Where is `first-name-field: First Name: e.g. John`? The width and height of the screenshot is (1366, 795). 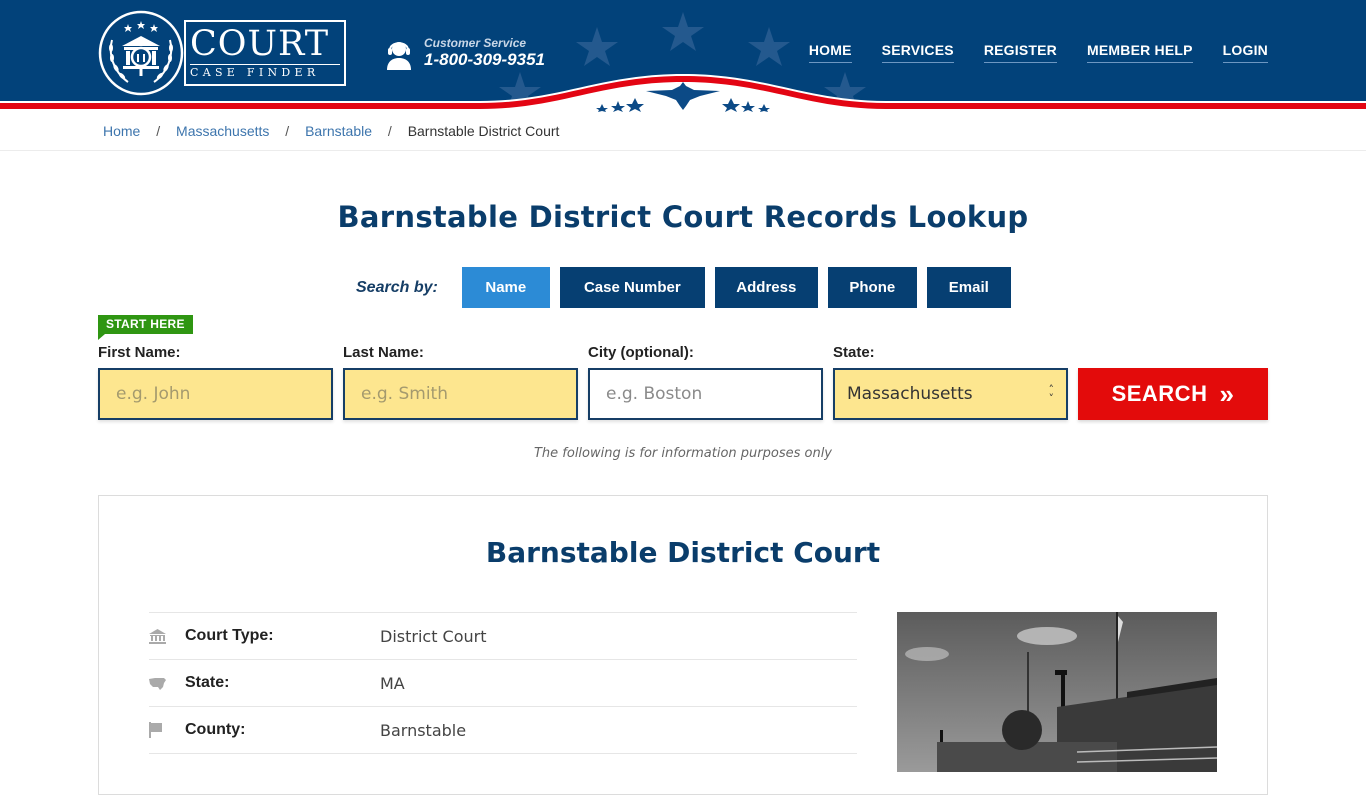
first-name-field: First Name: e.g. John is located at coordinates (215, 382).